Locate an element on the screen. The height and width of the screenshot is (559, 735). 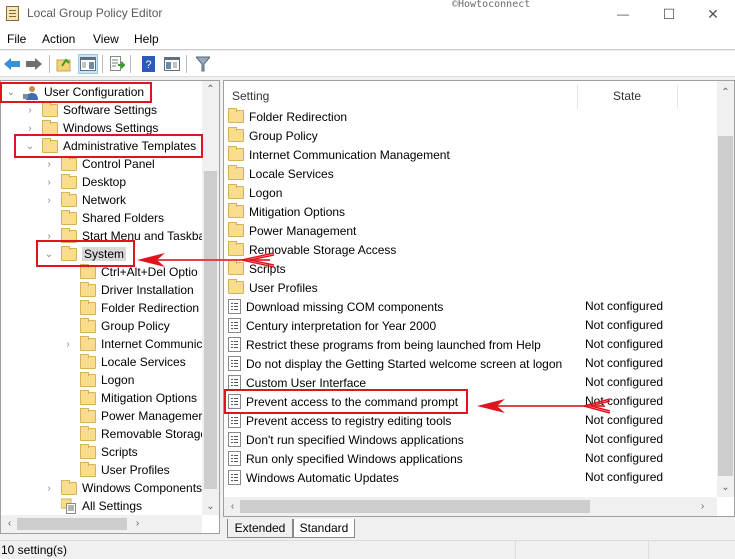
folder-row: Logon is located at coordinates (255, 192).